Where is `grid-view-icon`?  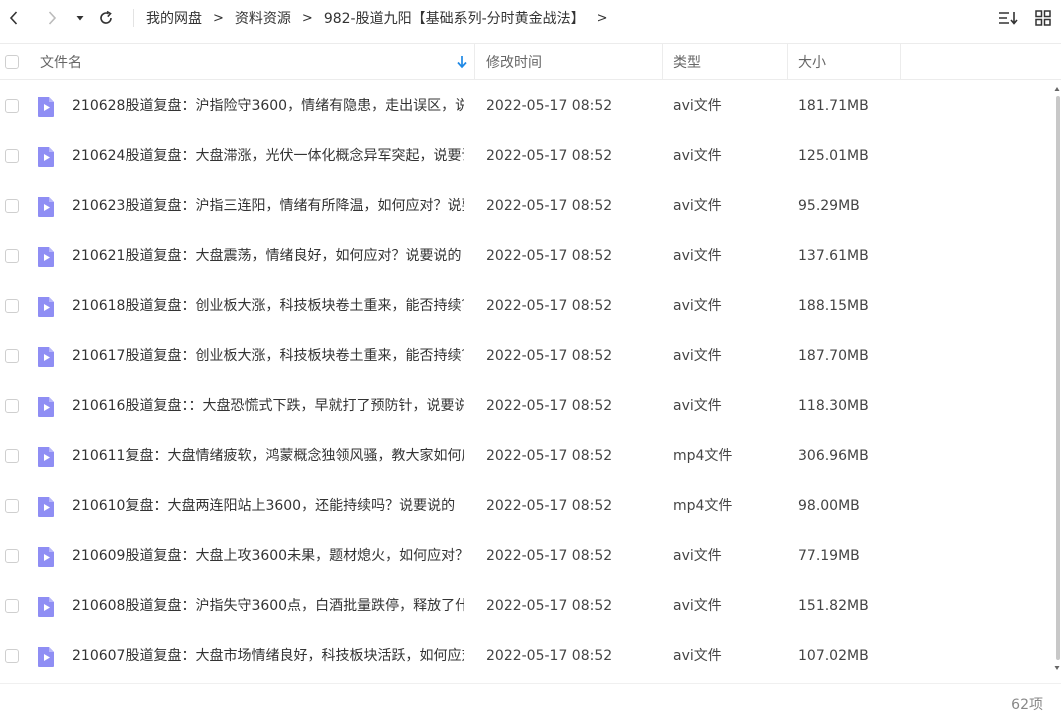
grid-view-icon is located at coordinates (1043, 18).